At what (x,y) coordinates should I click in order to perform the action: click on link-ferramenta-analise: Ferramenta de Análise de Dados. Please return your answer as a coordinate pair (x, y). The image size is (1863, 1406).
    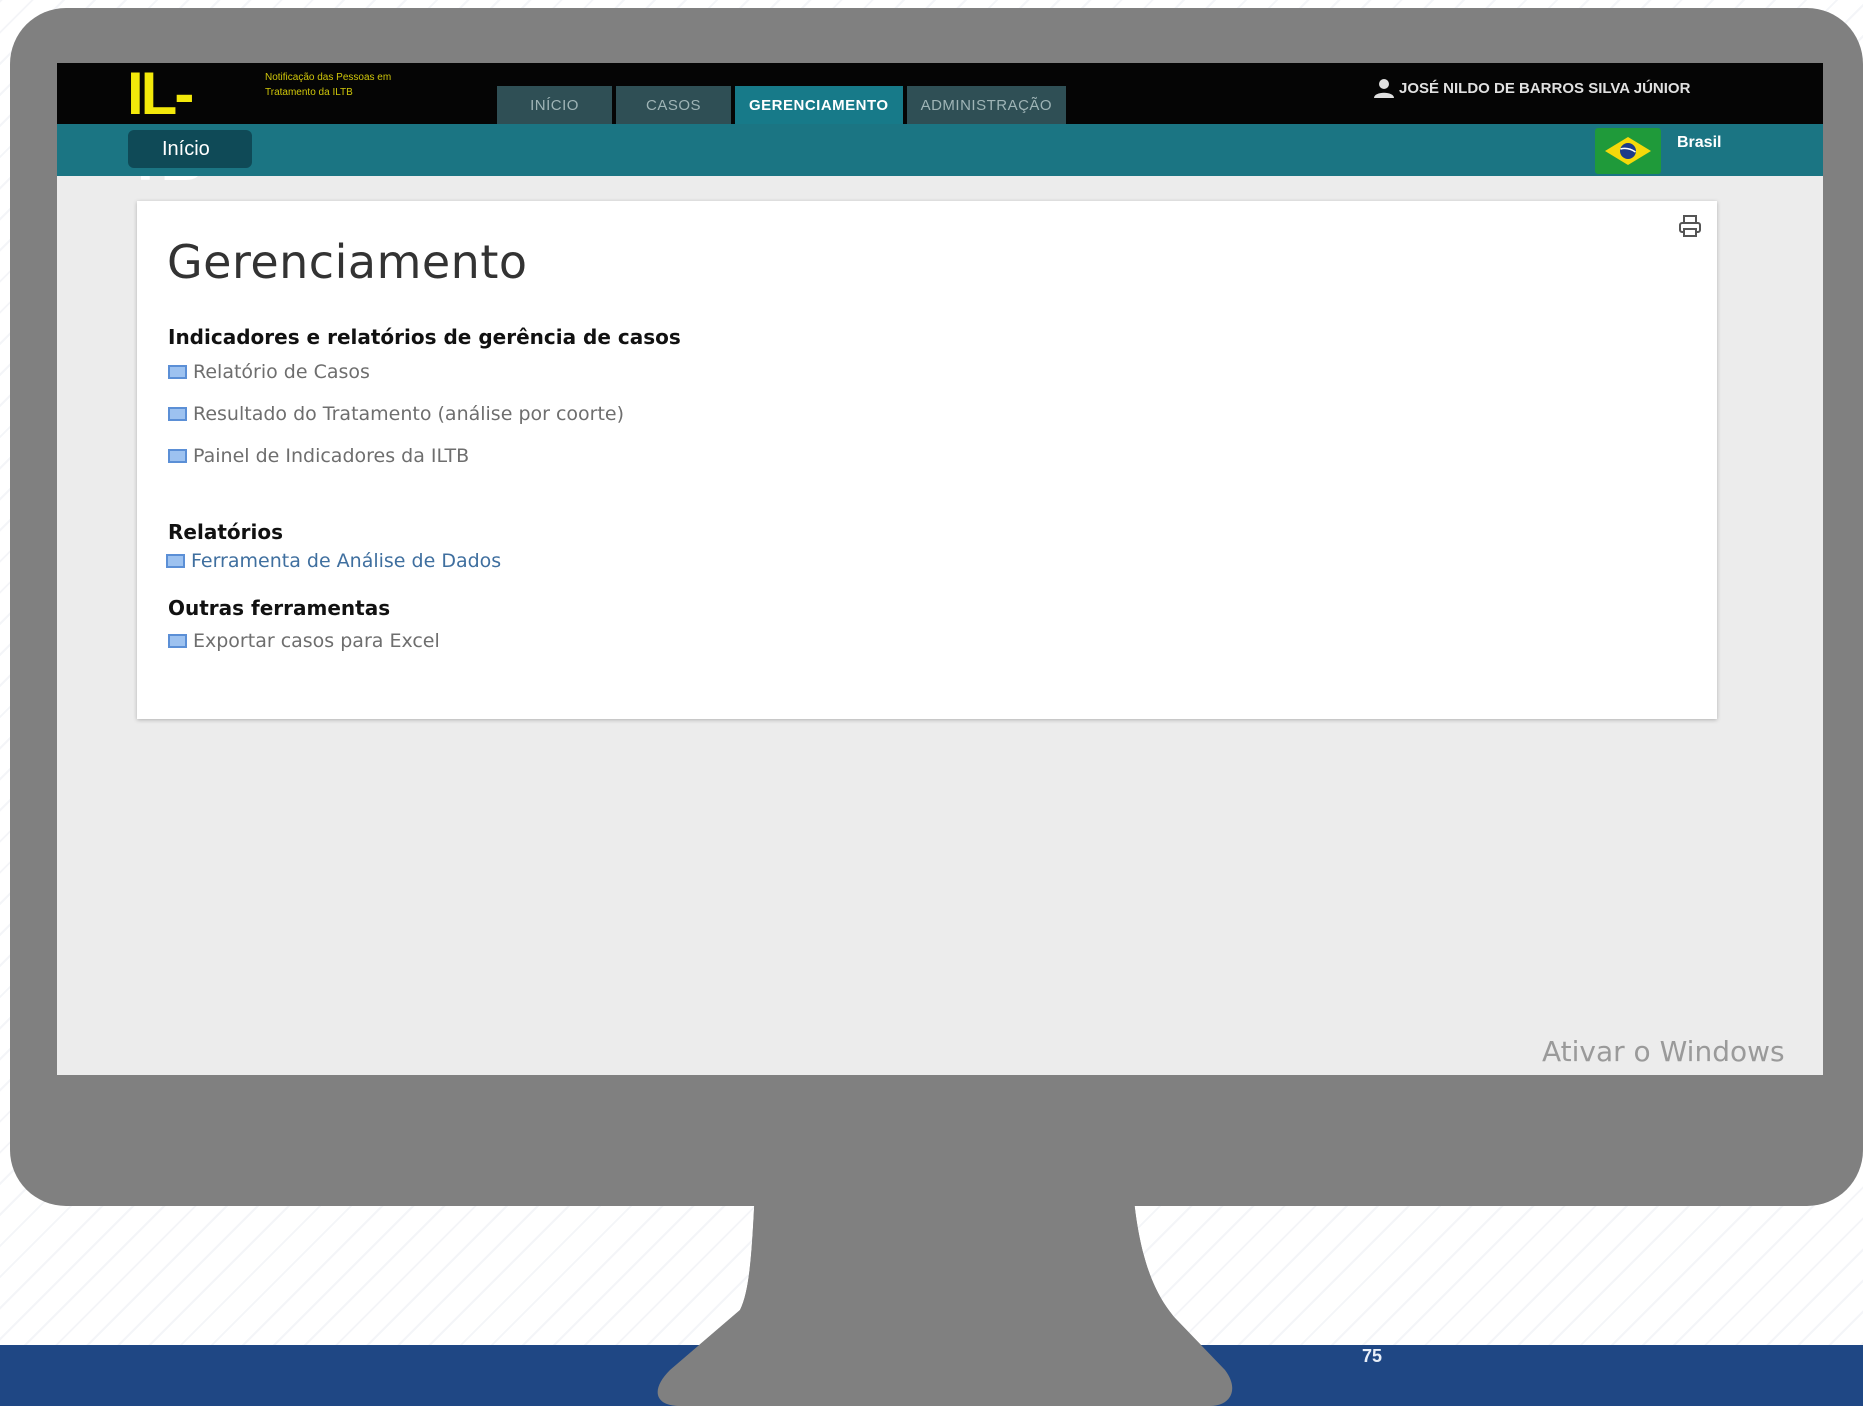
    Looking at the image, I should click on (333, 561).